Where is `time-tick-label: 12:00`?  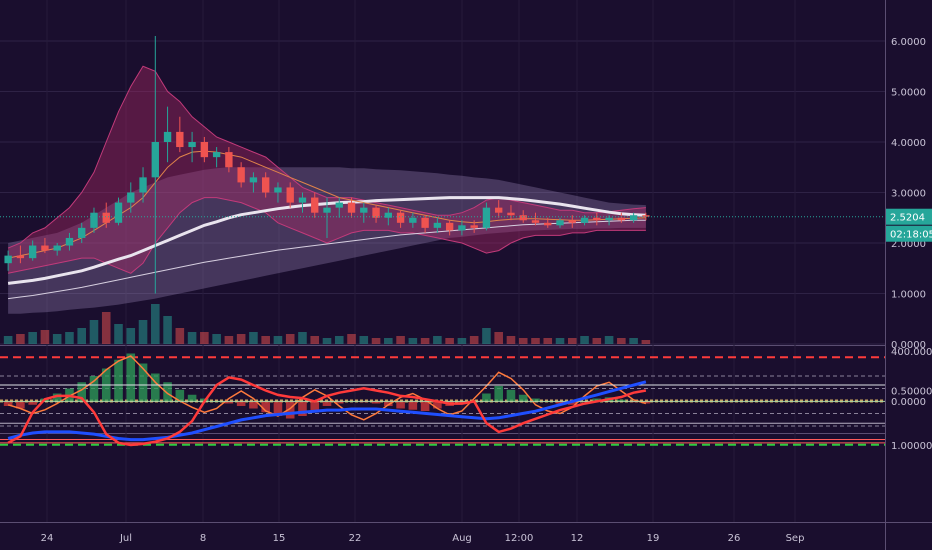
time-tick-label: 12:00 is located at coordinates (519, 538).